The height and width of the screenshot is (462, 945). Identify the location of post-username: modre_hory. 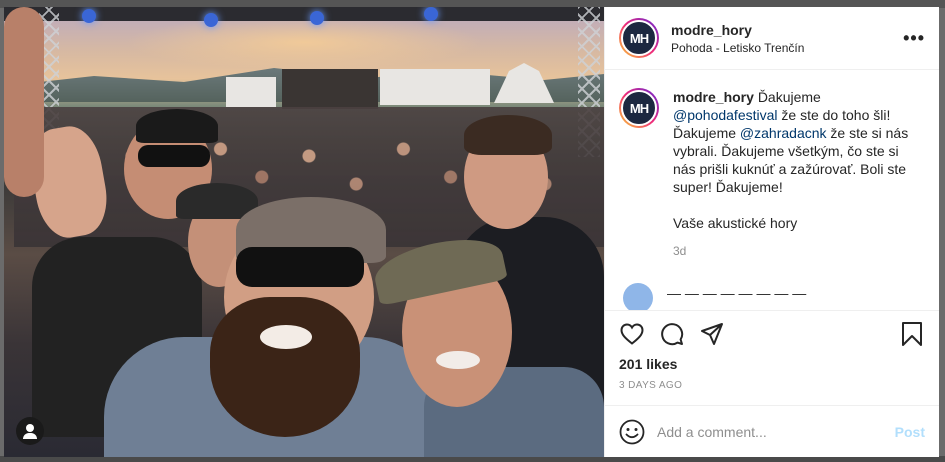
(787, 30).